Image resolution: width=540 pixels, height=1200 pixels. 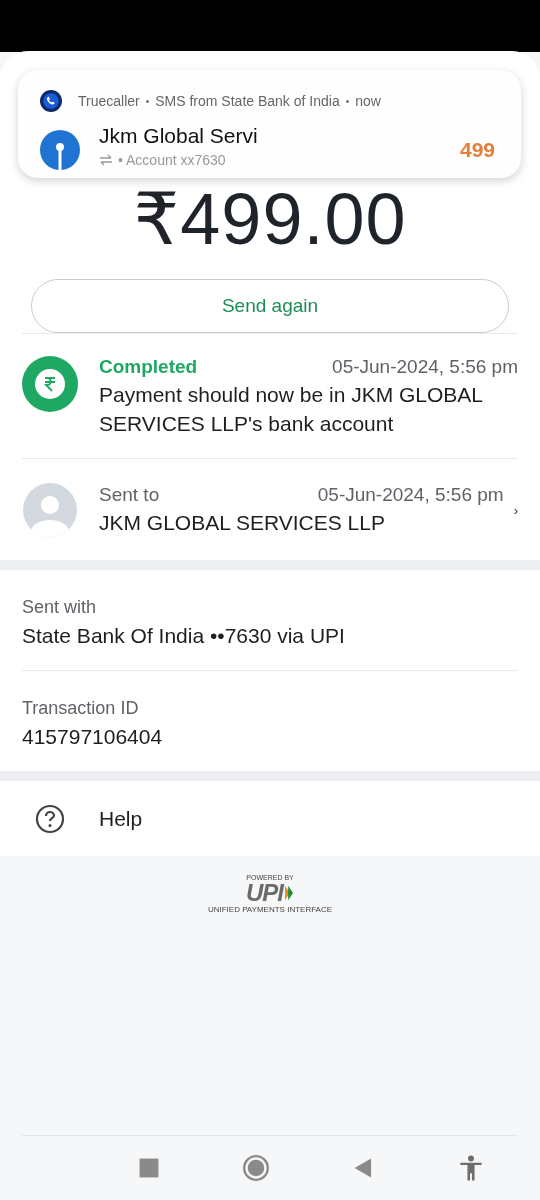 What do you see at coordinates (247, 101) in the screenshot?
I see `notification-source: SMS from State Bank of India` at bounding box center [247, 101].